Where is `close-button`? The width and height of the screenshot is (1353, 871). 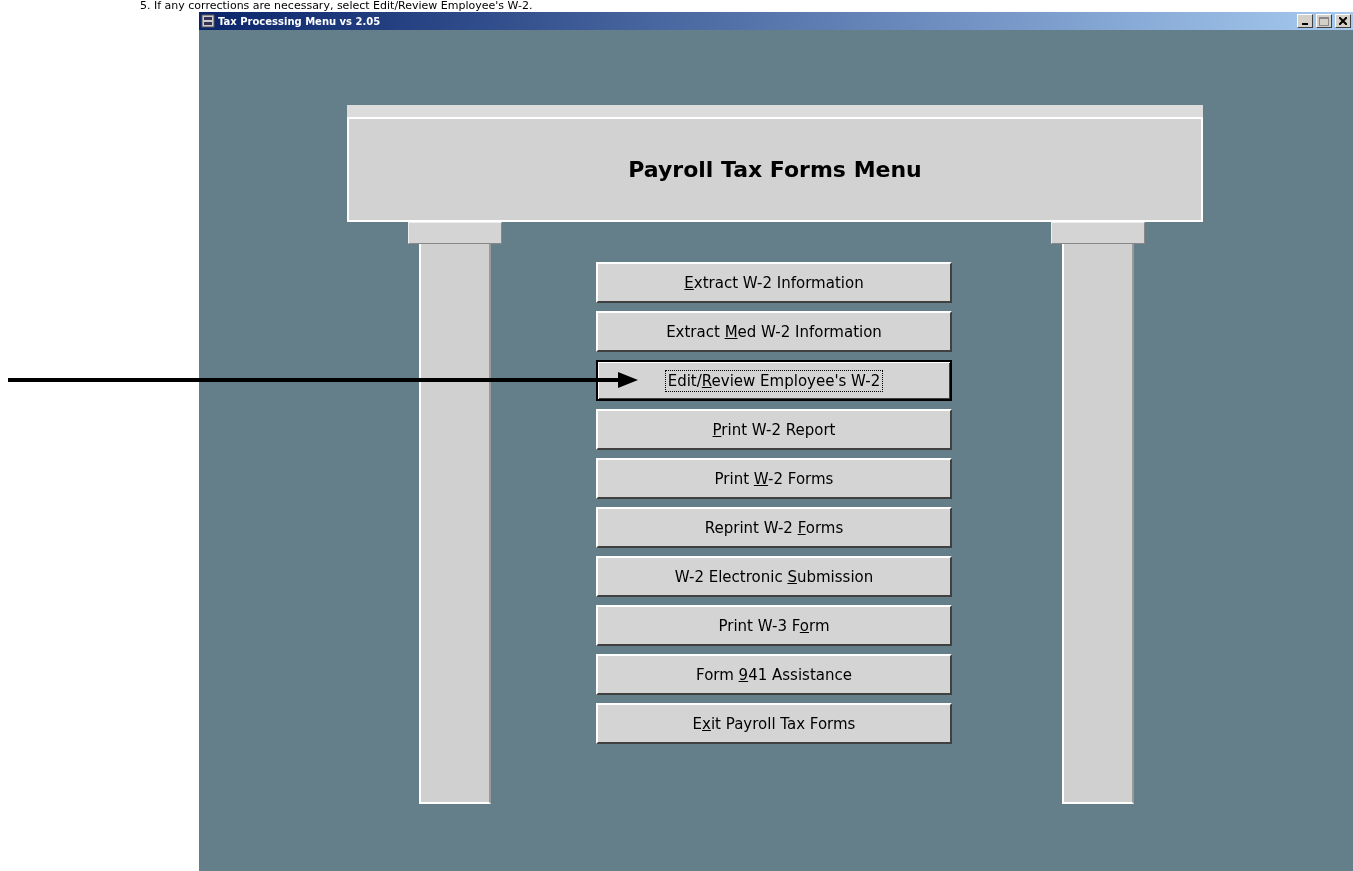 close-button is located at coordinates (1343, 21).